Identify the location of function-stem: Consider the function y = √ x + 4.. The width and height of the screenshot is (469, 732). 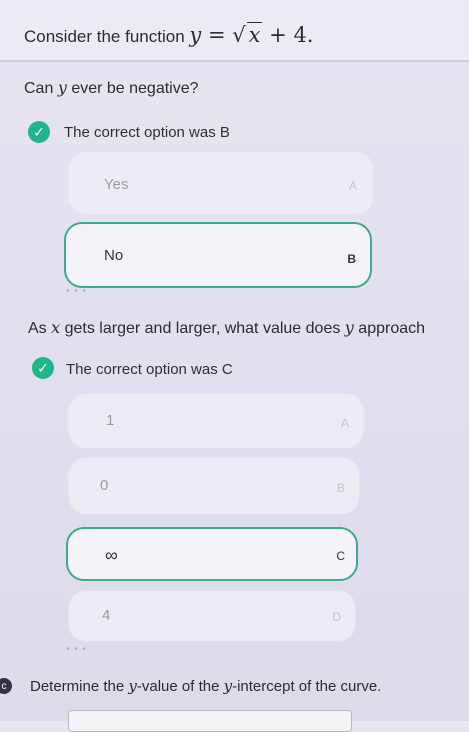
(169, 34).